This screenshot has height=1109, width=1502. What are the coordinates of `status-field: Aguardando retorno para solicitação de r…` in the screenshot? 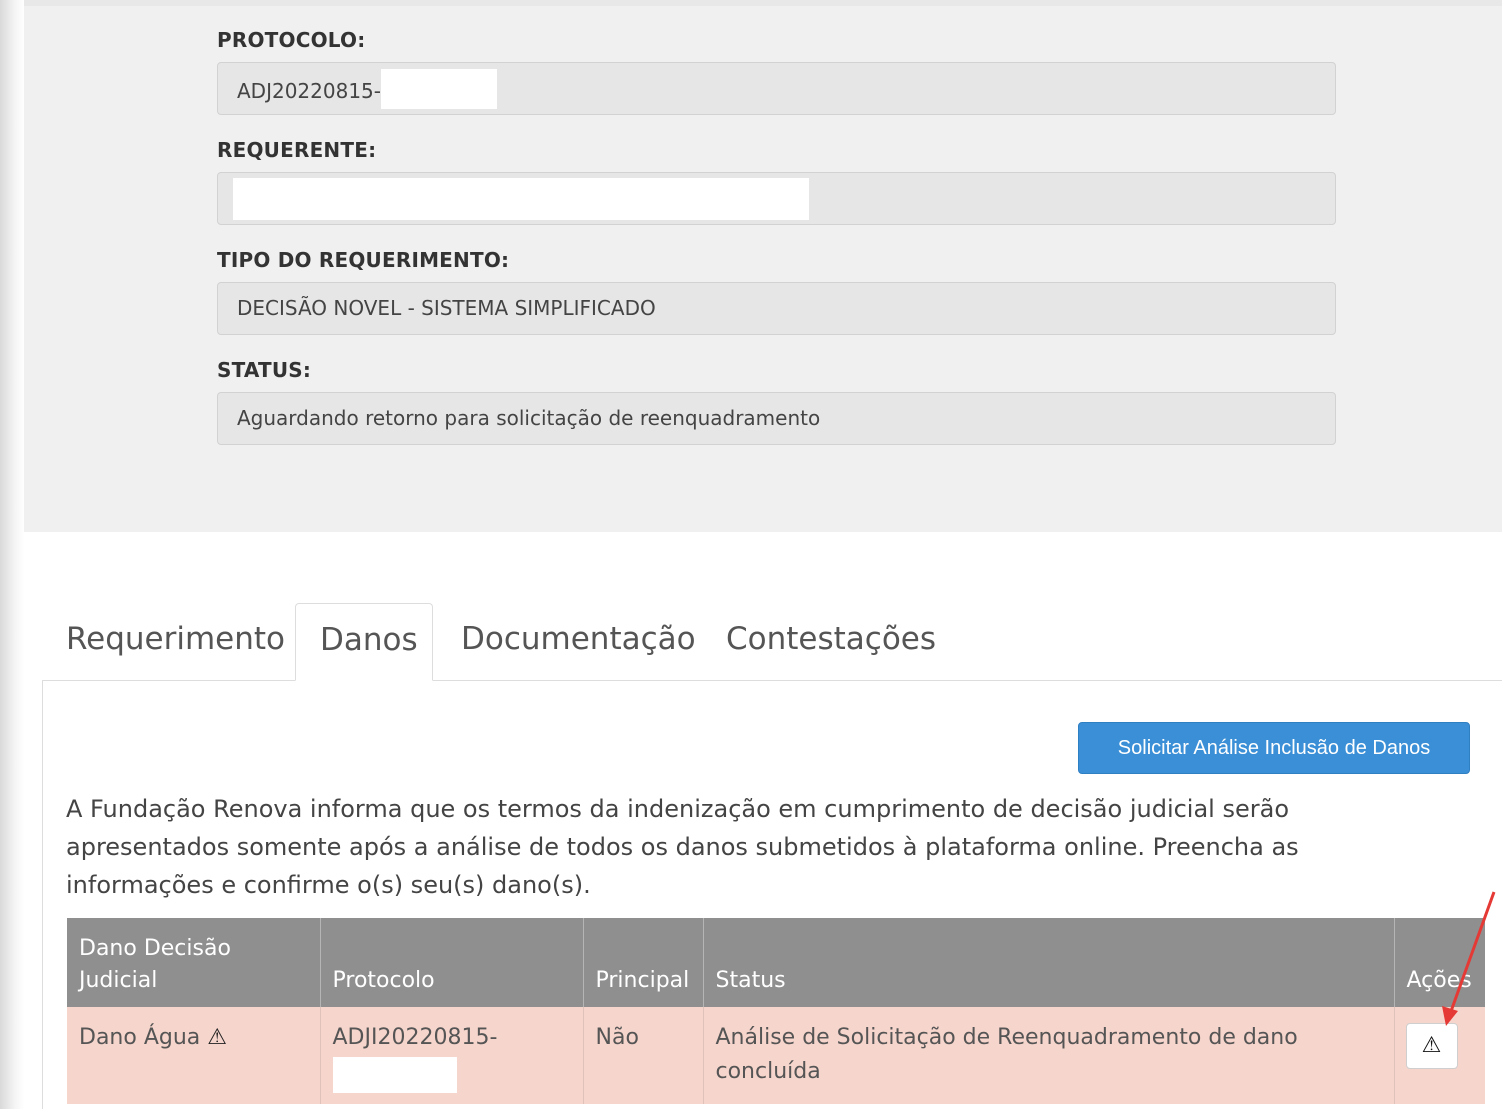 It's located at (776, 418).